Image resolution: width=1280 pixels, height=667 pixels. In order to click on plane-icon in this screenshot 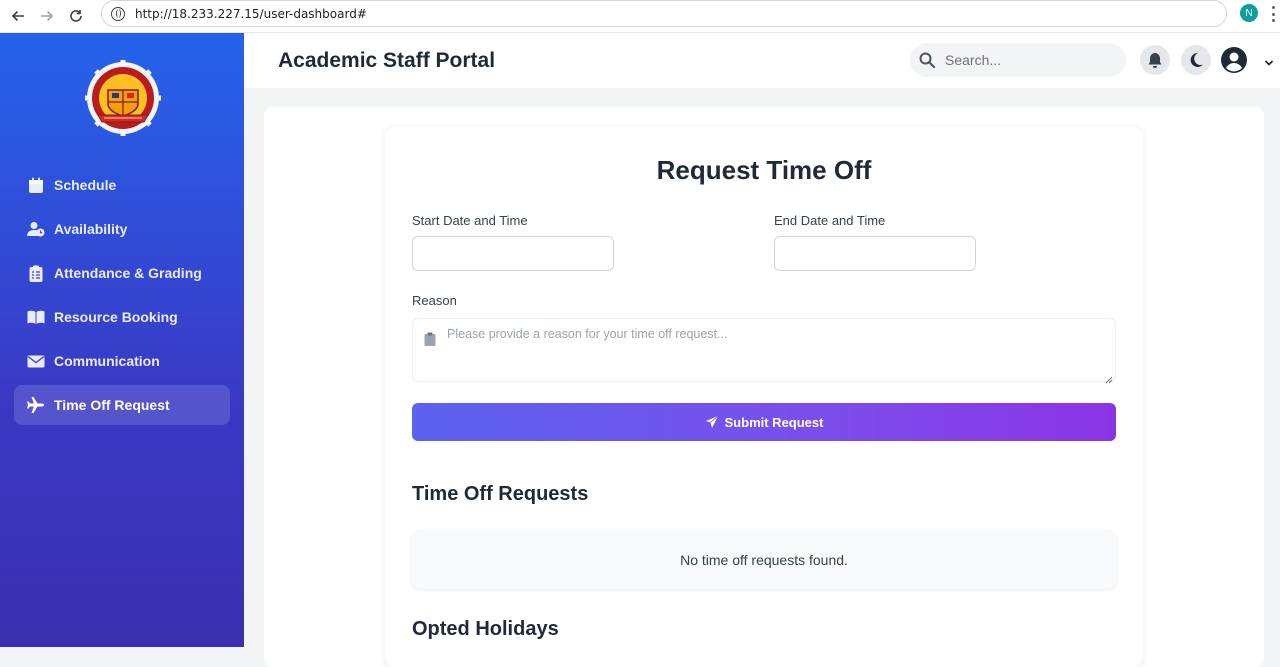, I will do `click(36, 405)`.